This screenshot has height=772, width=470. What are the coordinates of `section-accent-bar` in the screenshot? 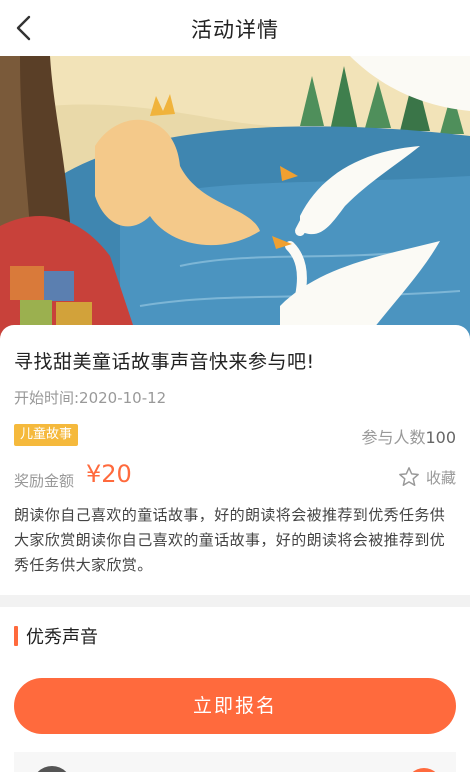 It's located at (16, 636).